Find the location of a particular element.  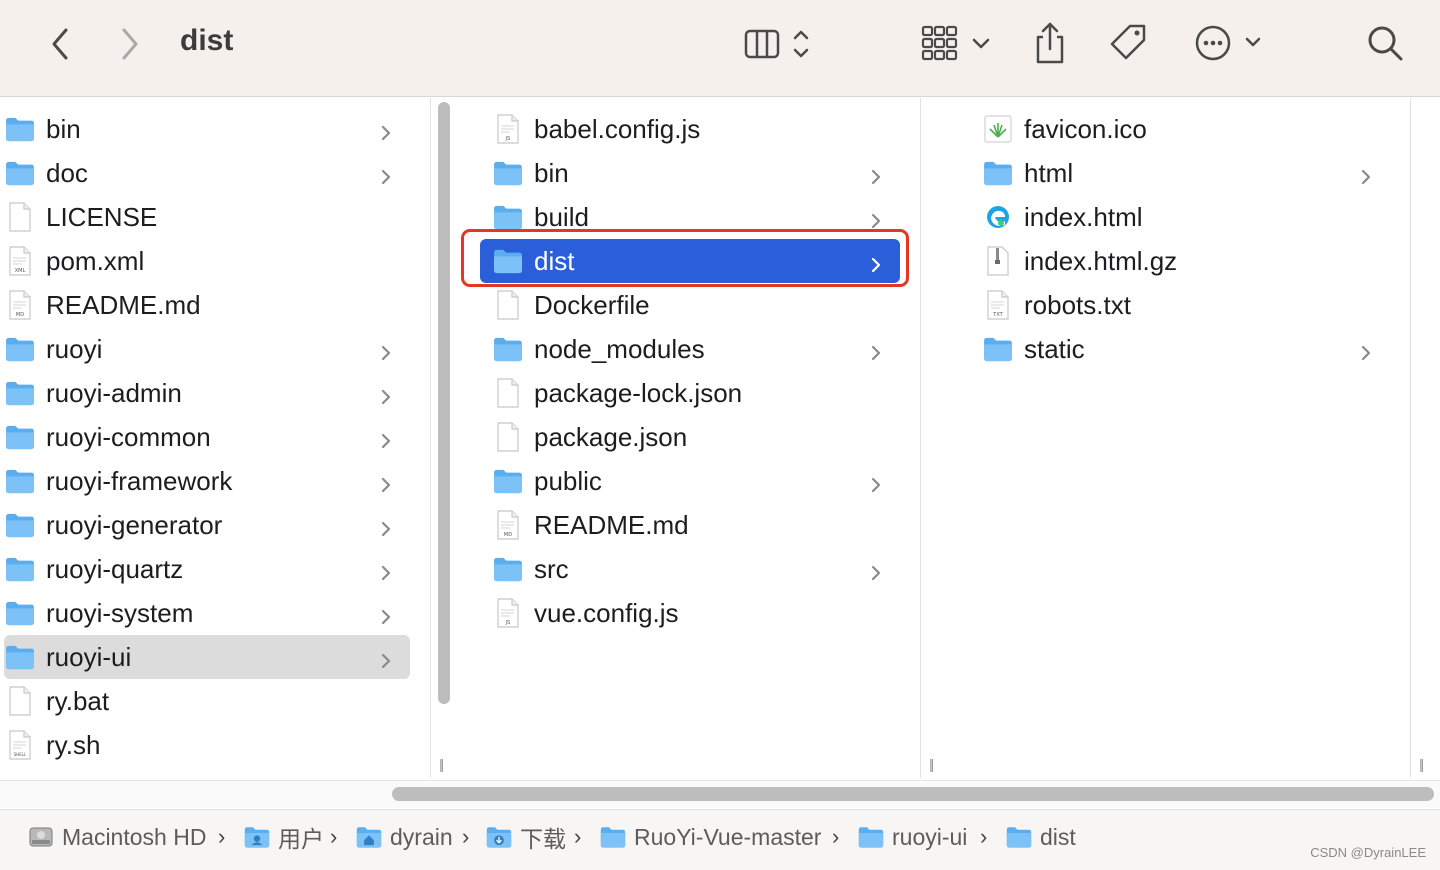

forward-button is located at coordinates (130, 44).